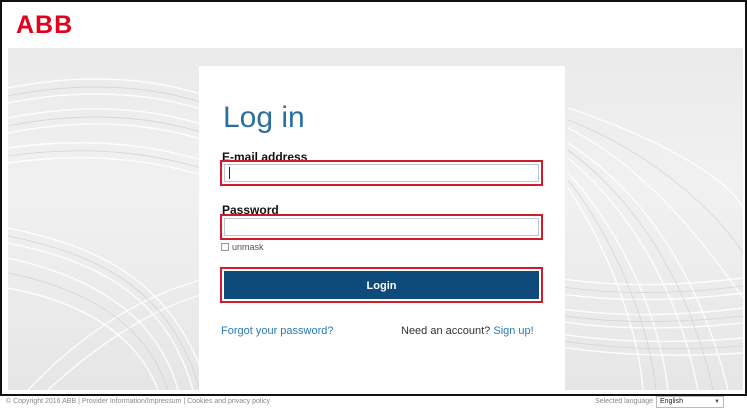  What do you see at coordinates (373, 26) in the screenshot?
I see `header: ABB` at bounding box center [373, 26].